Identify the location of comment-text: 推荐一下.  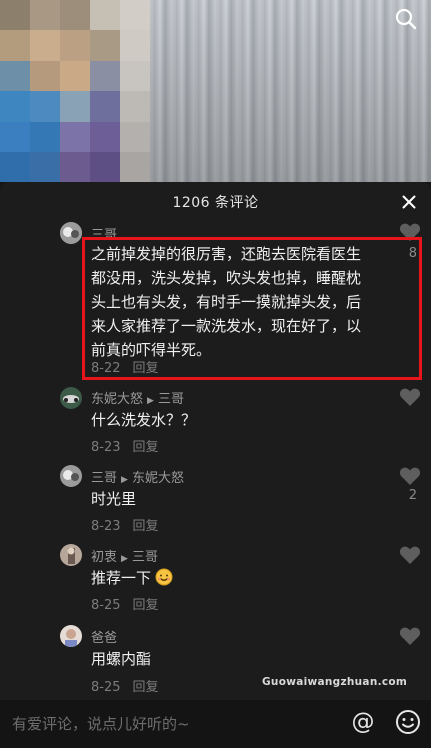
(132, 579).